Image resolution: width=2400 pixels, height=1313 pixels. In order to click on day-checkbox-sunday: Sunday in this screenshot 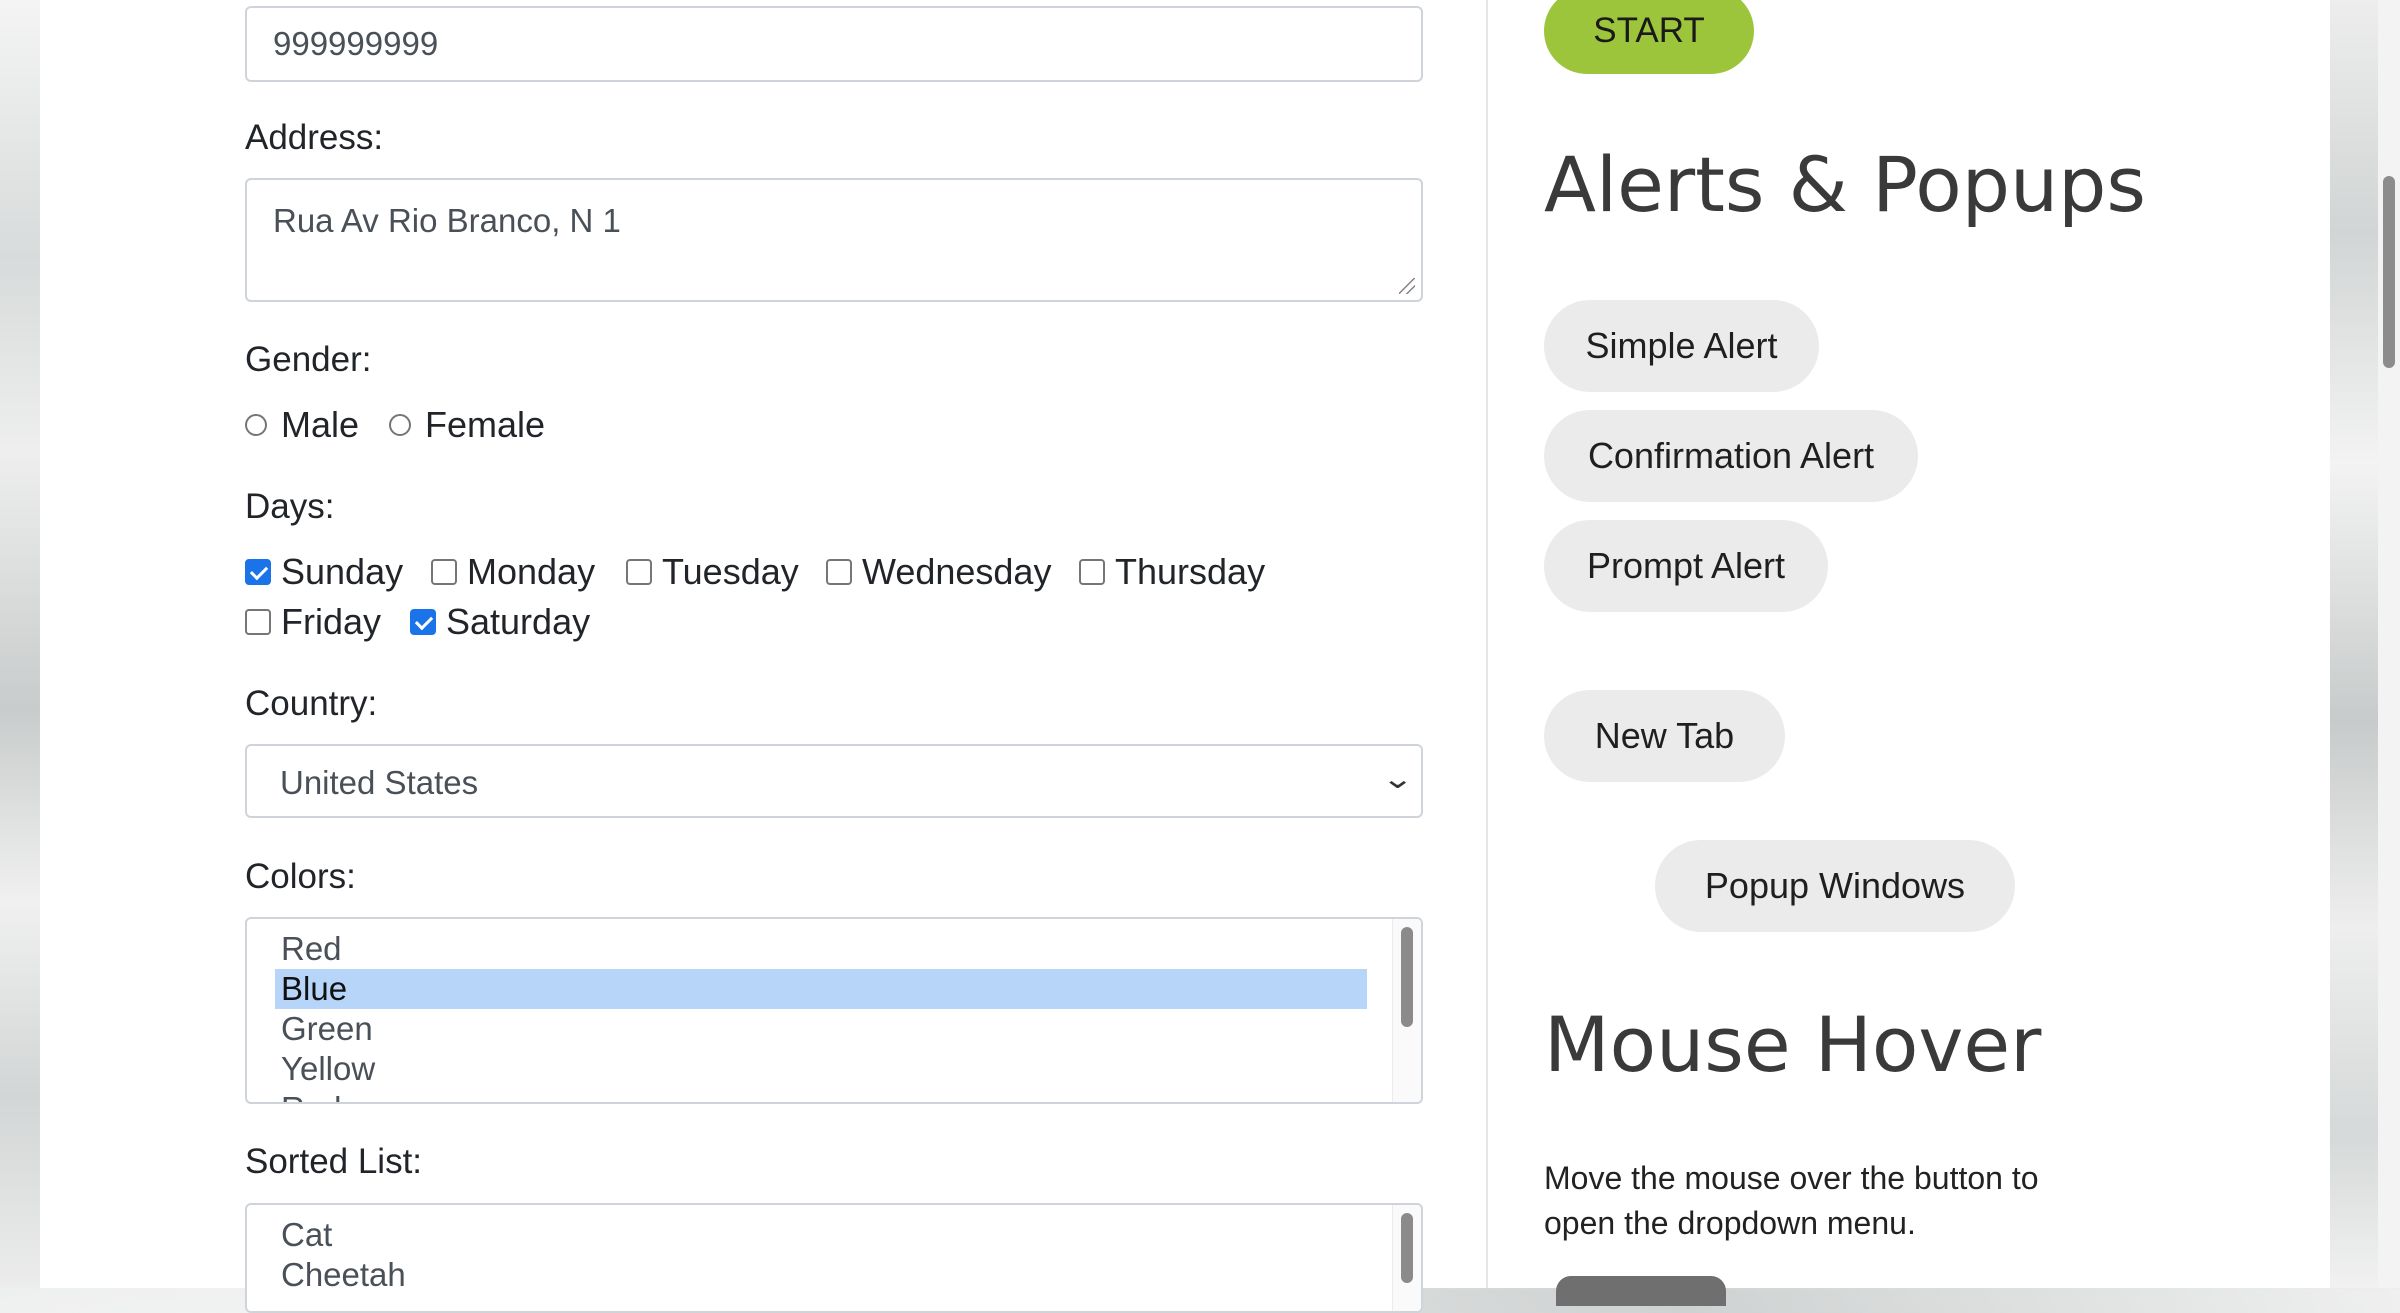, I will do `click(324, 572)`.